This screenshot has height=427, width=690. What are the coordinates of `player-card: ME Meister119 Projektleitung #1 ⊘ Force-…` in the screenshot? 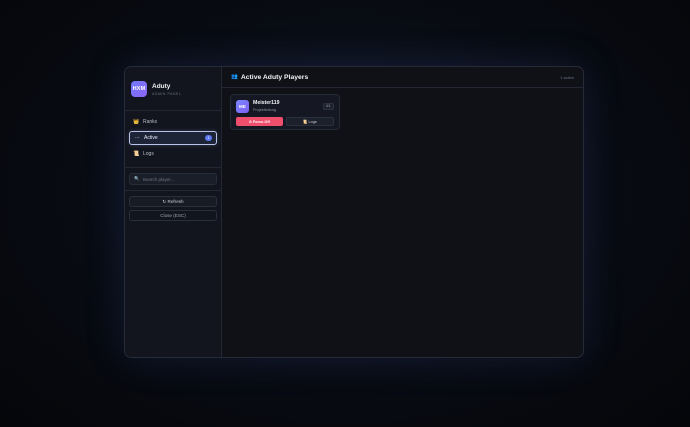 It's located at (285, 112).